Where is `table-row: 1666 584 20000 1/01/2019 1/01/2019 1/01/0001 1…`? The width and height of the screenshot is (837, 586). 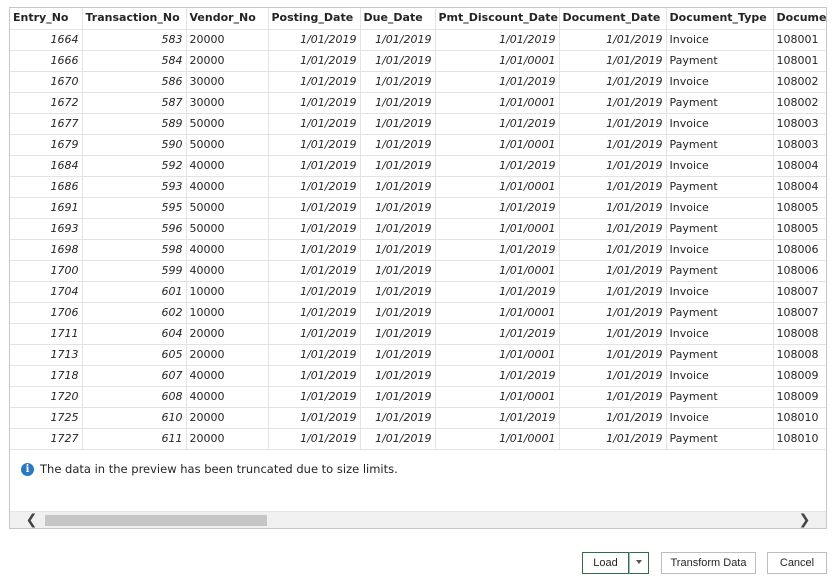
table-row: 1666 584 20000 1/01/2019 1/01/2019 1/01/0001 1… is located at coordinates (418, 61).